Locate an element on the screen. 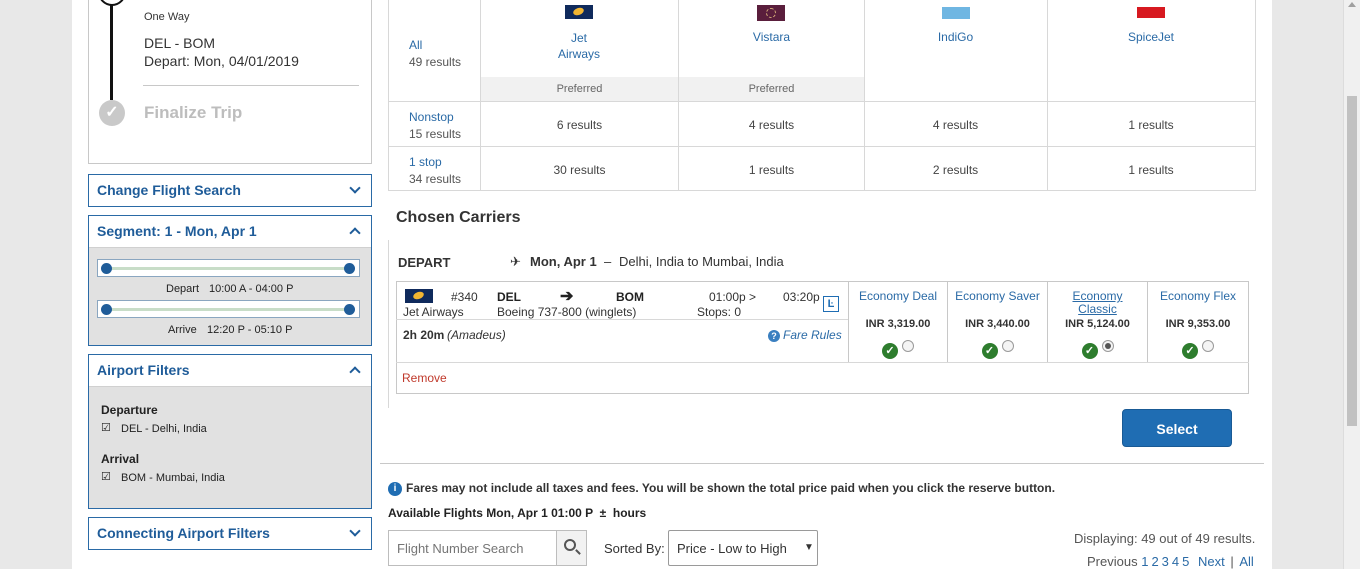  page-link: 5 is located at coordinates (1185, 561).